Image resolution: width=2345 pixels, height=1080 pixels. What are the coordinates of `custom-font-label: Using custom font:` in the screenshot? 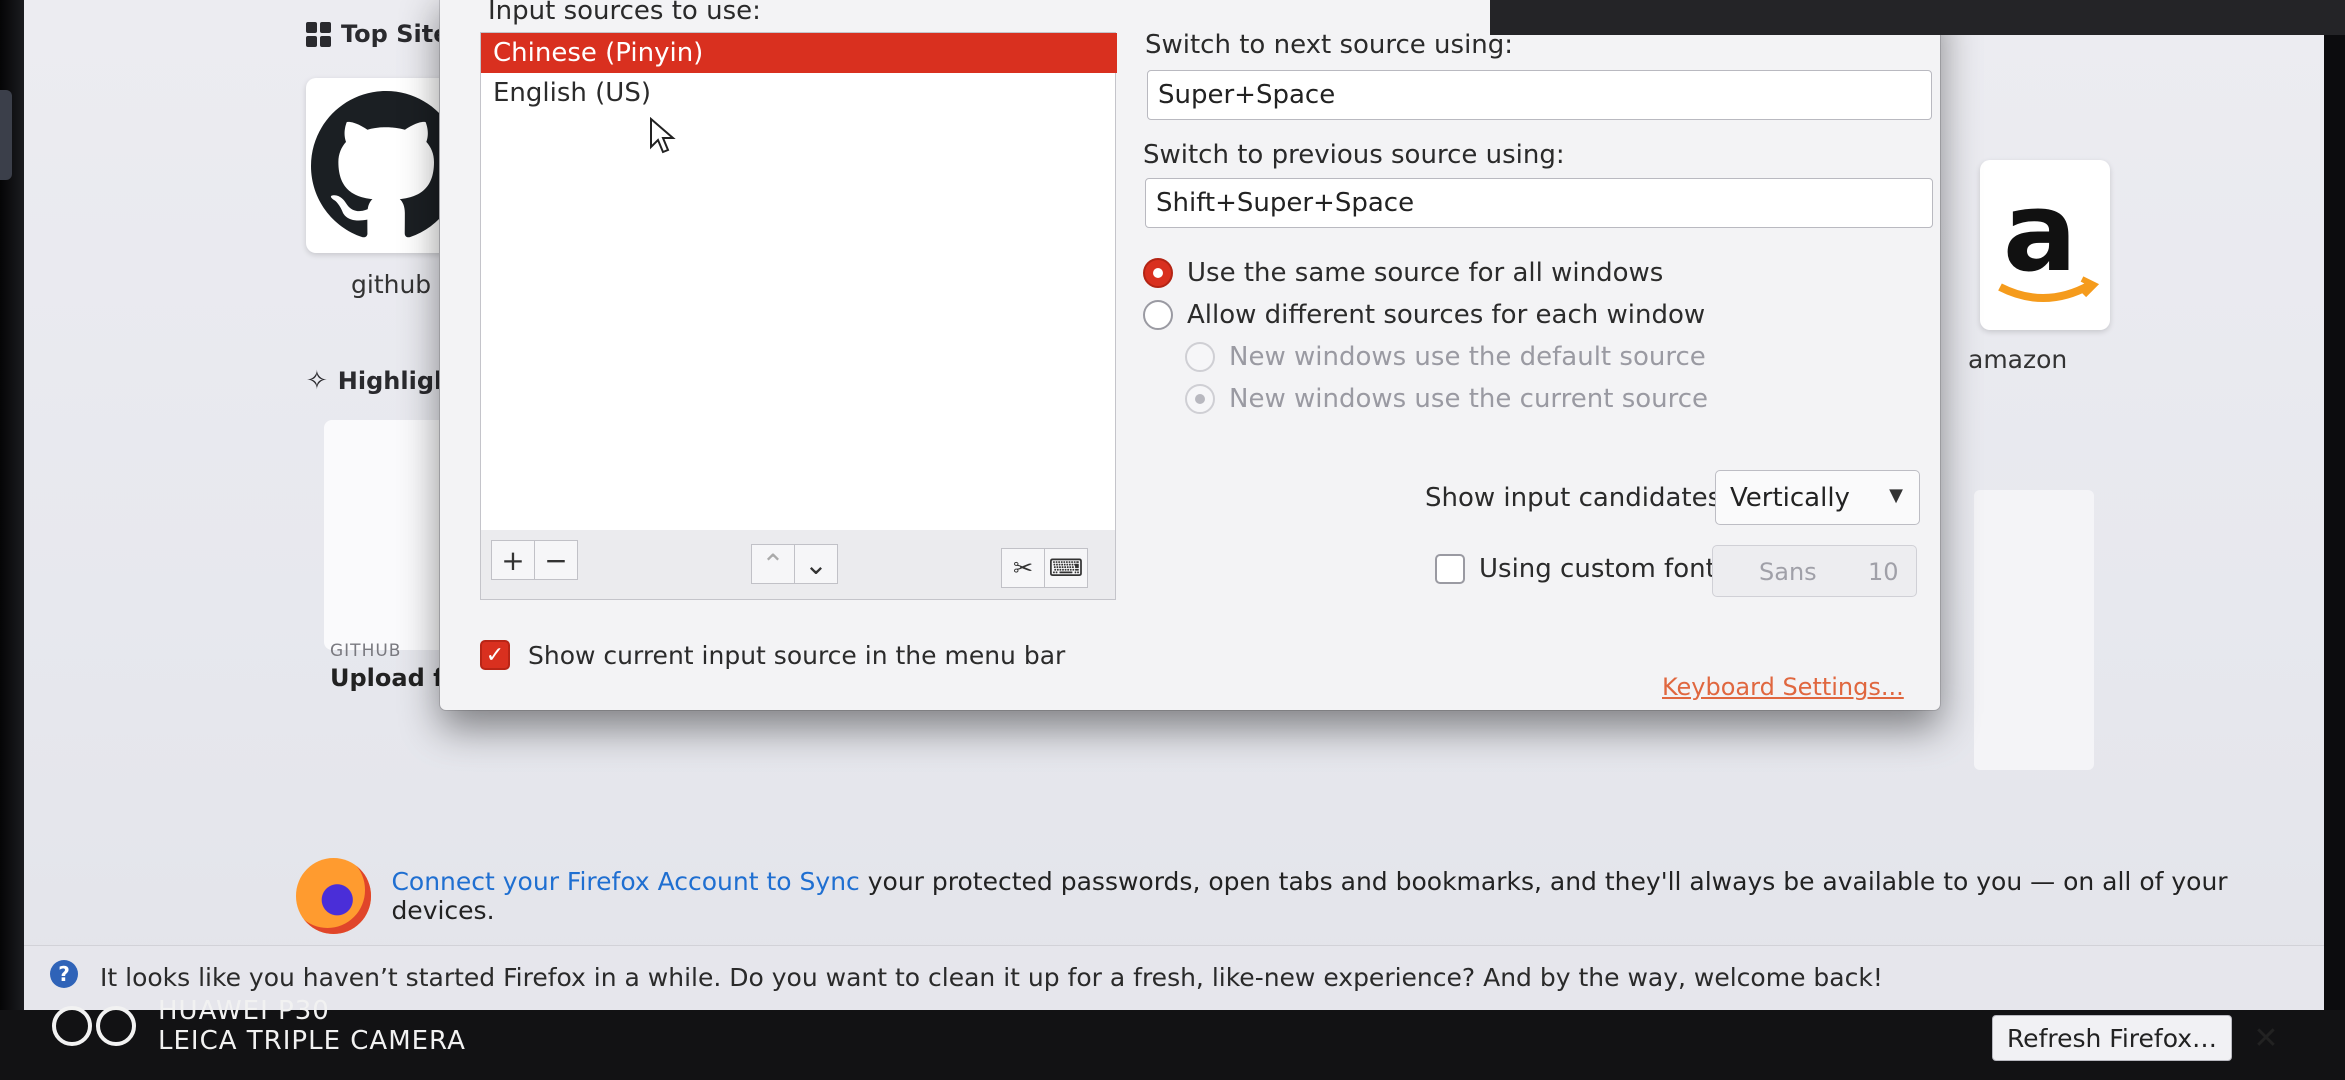 It's located at (1602, 569).